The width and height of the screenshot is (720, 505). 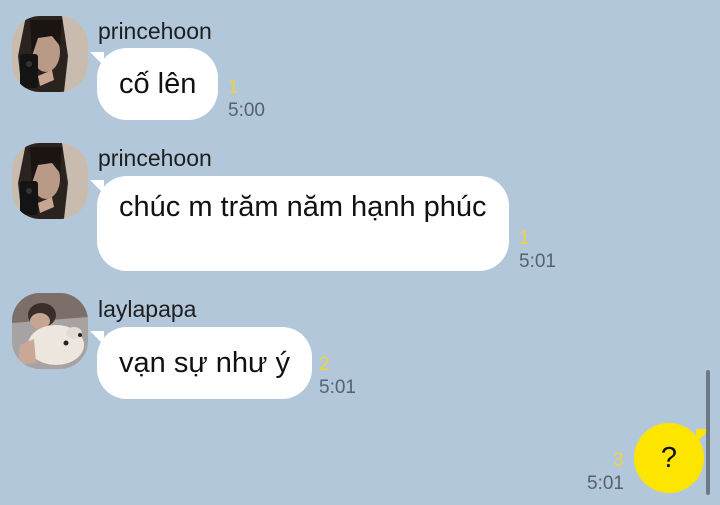 I want to click on message-time: 5:00, so click(x=246, y=110).